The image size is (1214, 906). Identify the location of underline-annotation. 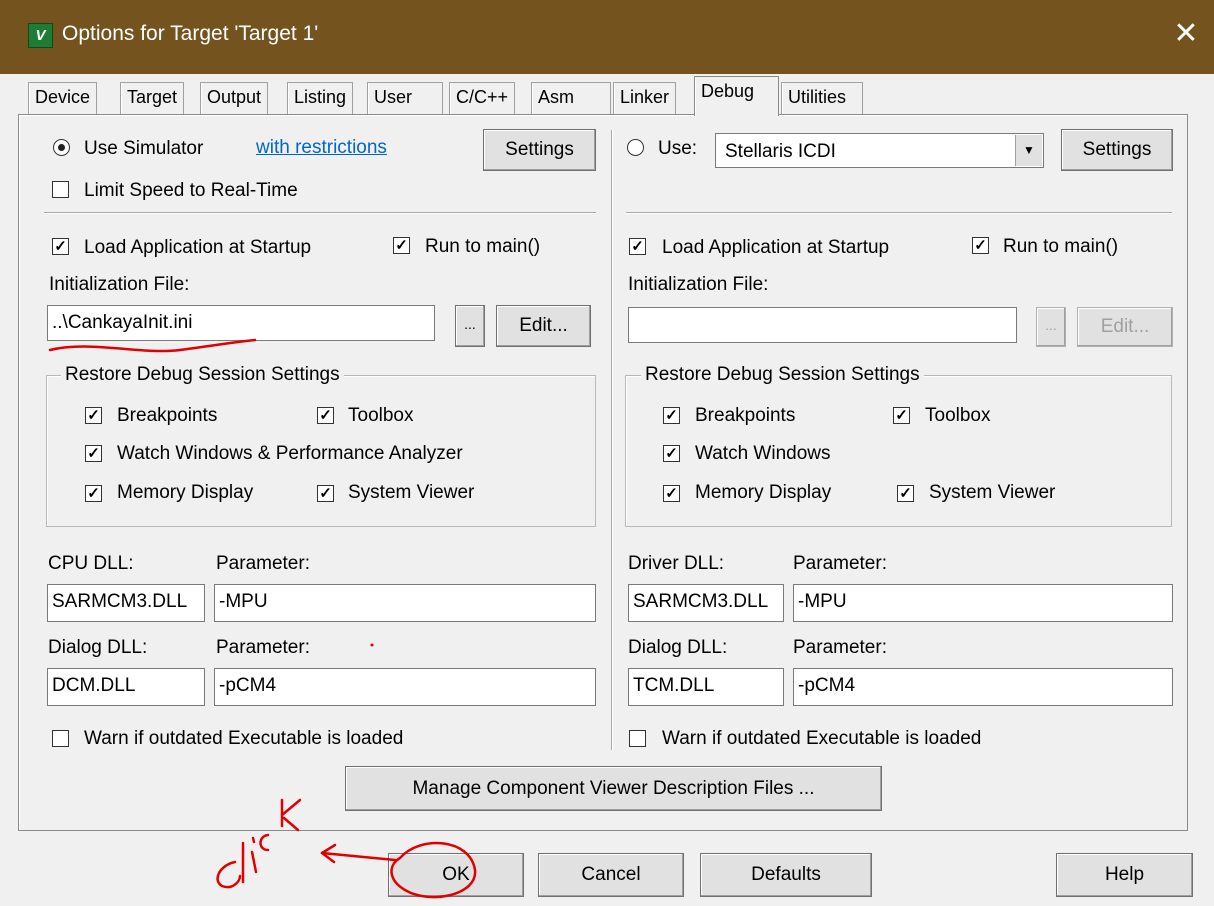
(152, 345).